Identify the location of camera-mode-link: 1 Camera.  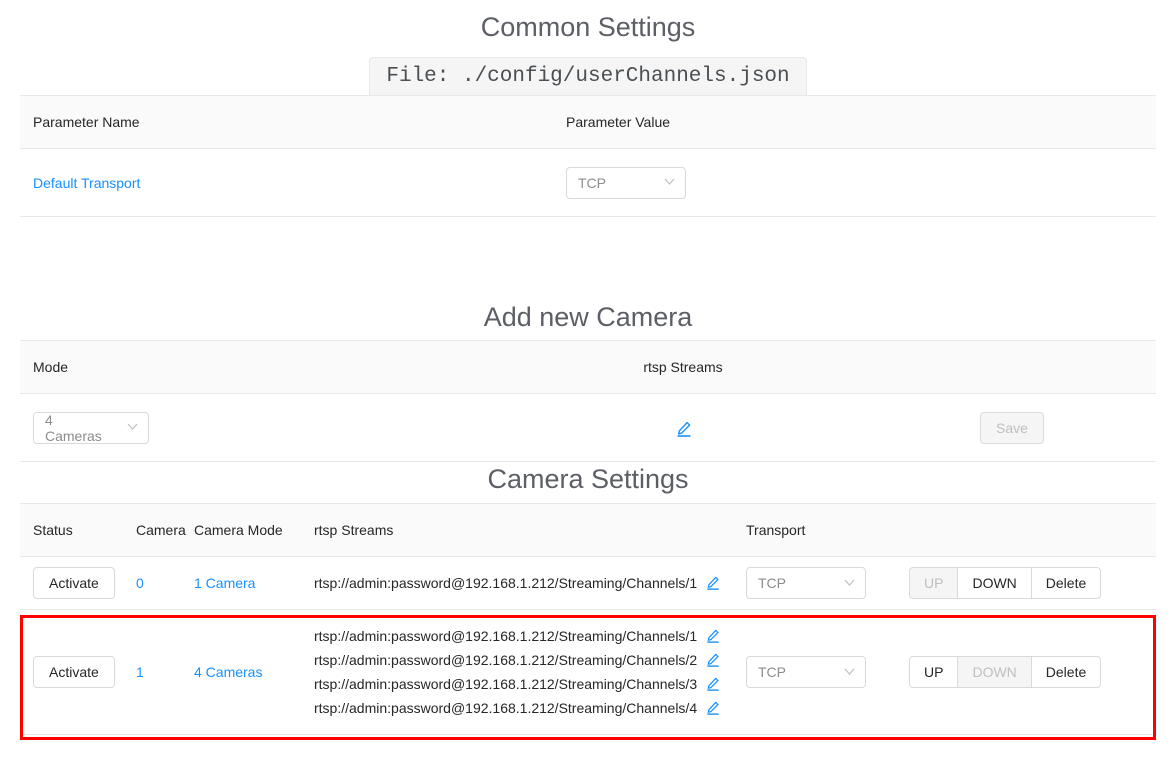
(224, 583).